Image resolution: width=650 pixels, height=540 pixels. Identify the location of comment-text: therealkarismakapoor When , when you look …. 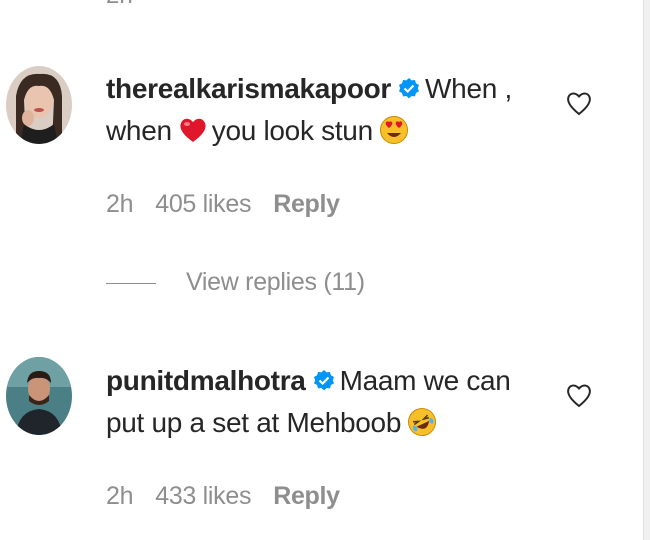
(321, 110).